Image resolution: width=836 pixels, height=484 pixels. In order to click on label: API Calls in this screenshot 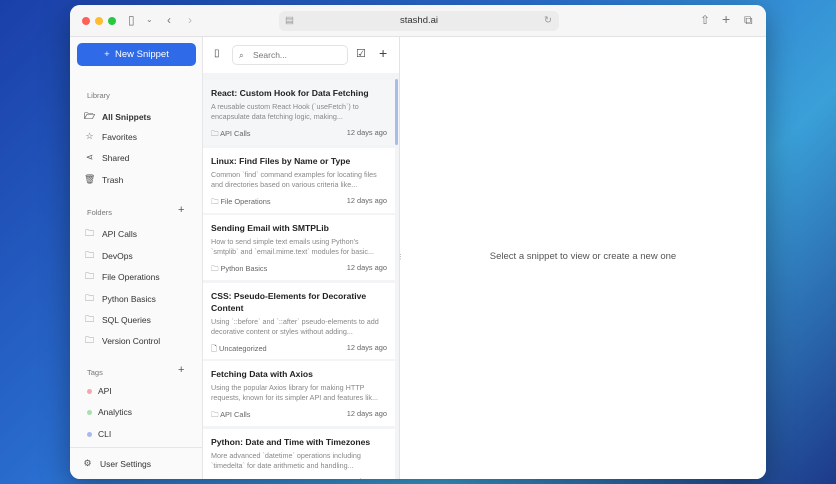, I will do `click(119, 234)`.